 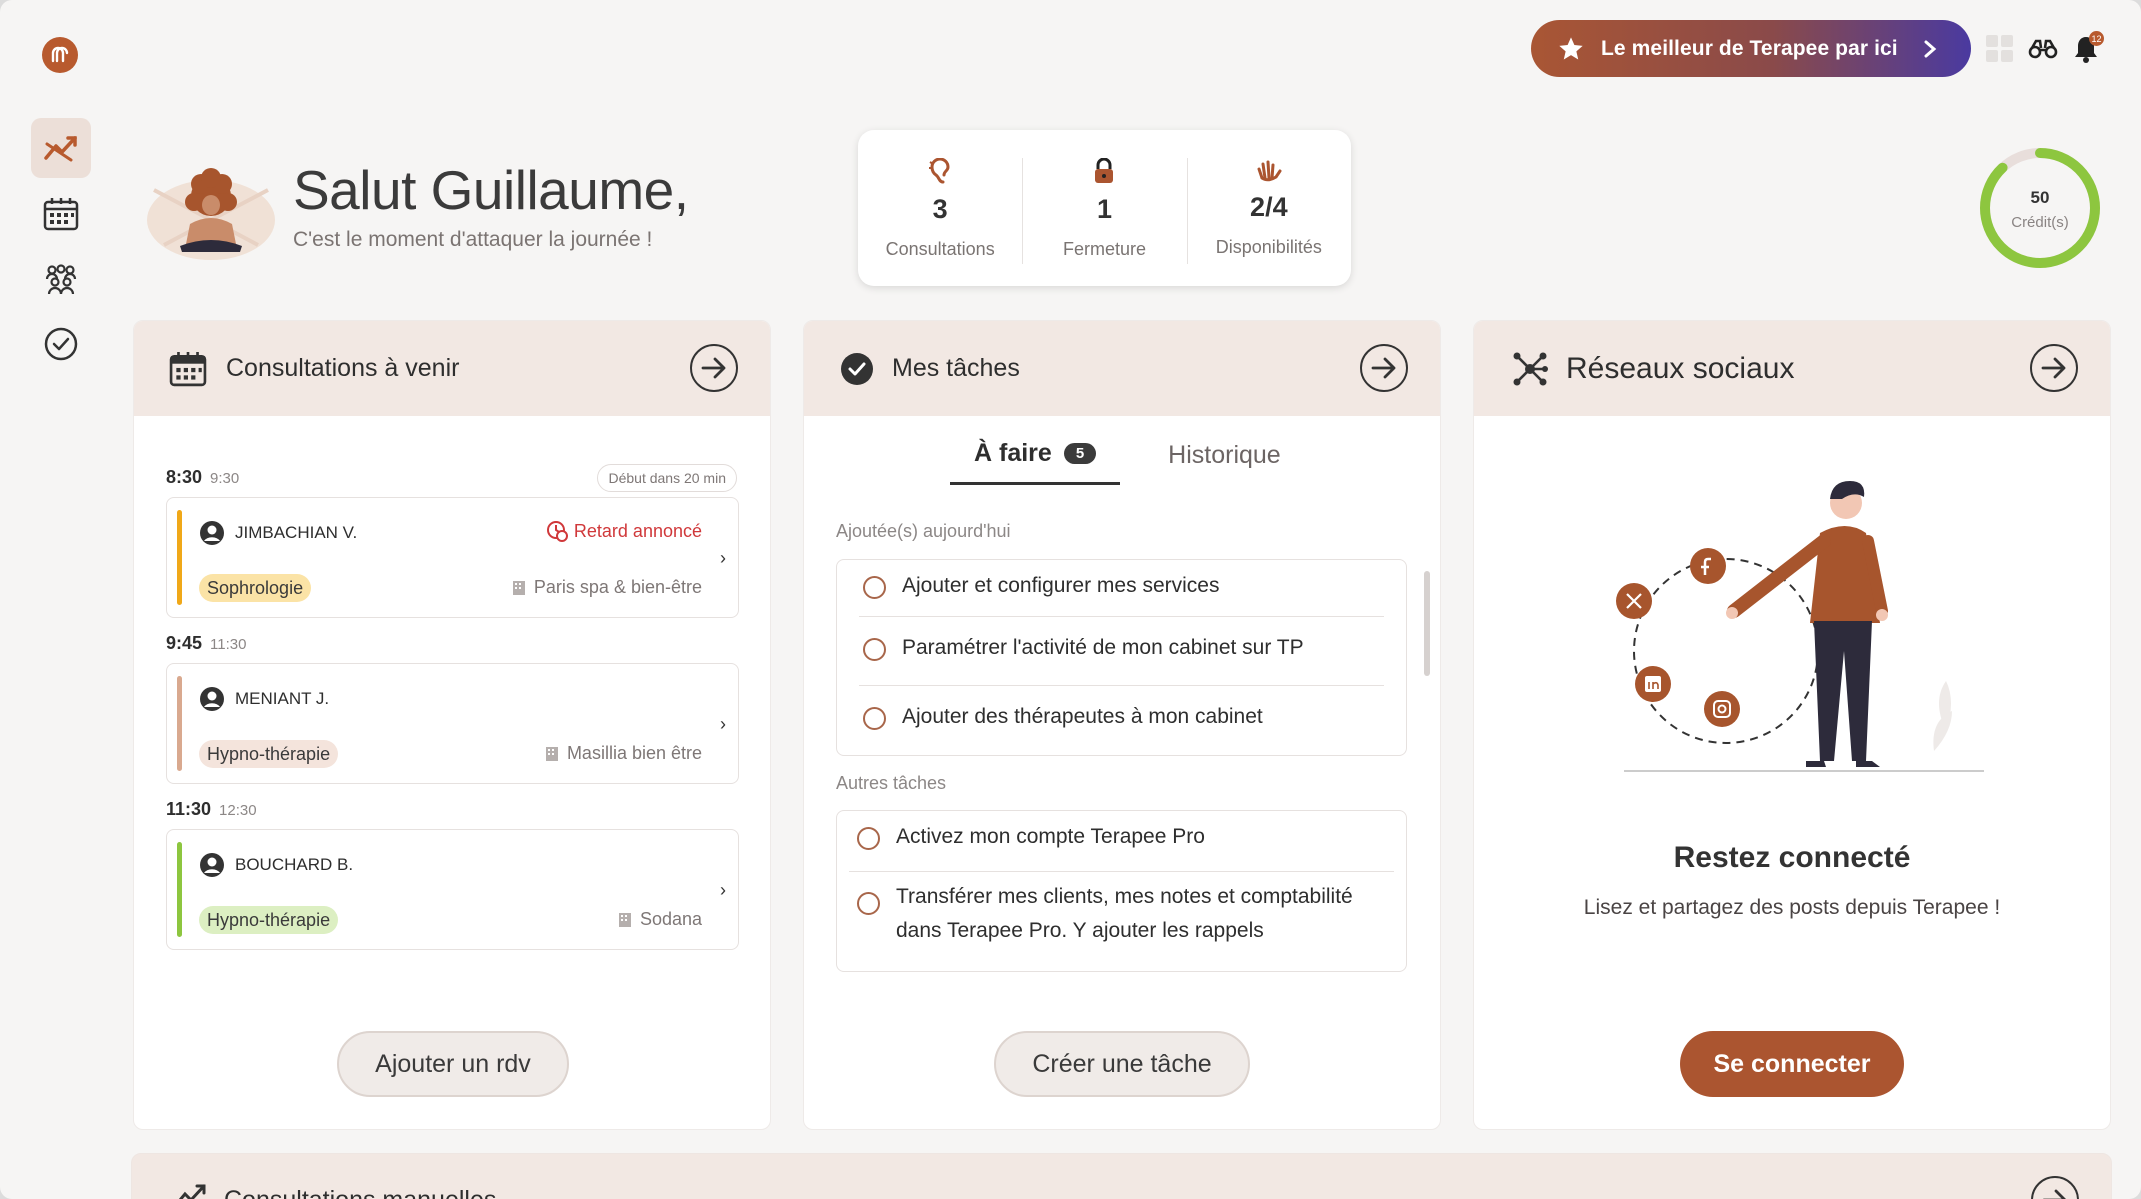 I want to click on greeting-subtitle: C'est le moment d'attaquer la journée !, so click(x=473, y=239).